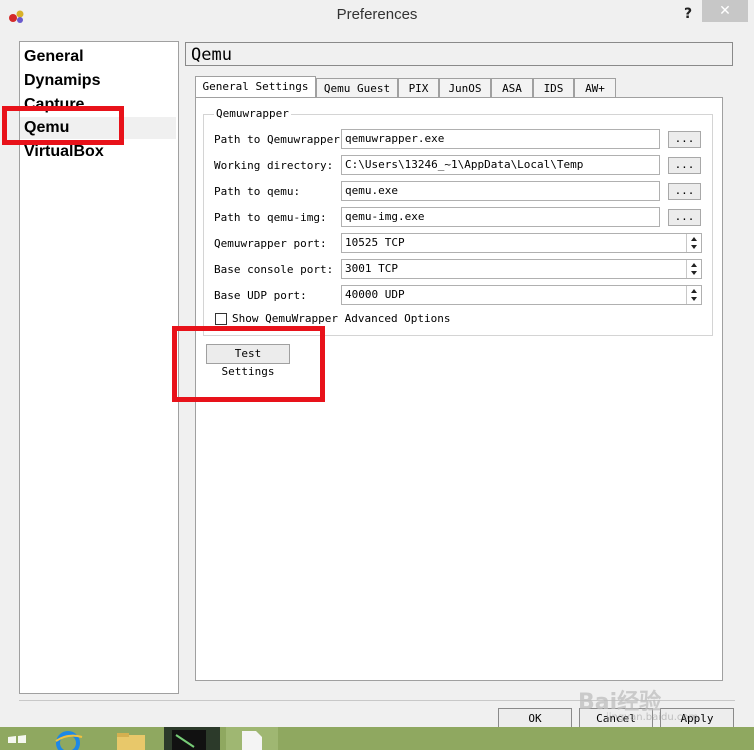  I want to click on close-button: ✕, so click(725, 11).